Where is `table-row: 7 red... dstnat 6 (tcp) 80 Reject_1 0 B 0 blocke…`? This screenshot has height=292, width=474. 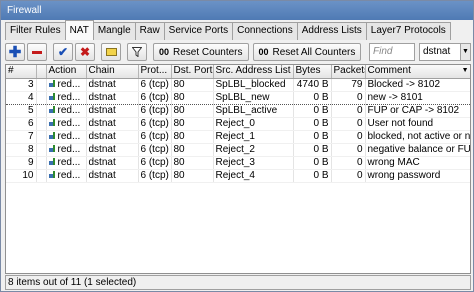
table-row: 7 red... dstnat 6 (tcp) 80 Reject_1 0 B 0 blocke… is located at coordinates (238, 137).